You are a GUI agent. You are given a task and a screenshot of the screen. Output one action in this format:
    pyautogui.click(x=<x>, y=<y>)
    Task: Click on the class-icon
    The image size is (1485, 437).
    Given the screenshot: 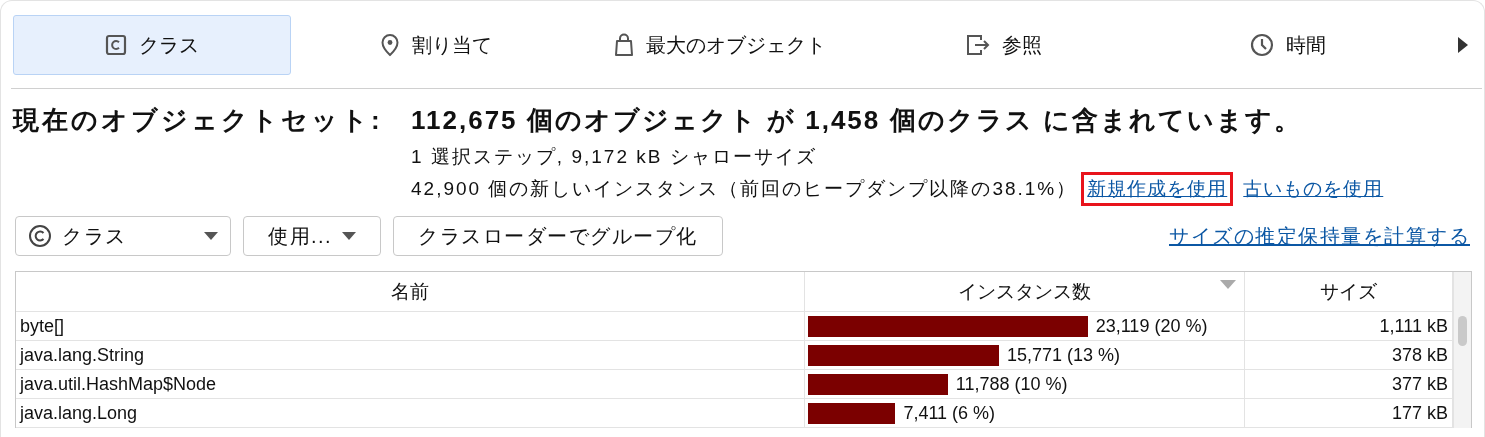 What is the action you would take?
    pyautogui.click(x=116, y=45)
    